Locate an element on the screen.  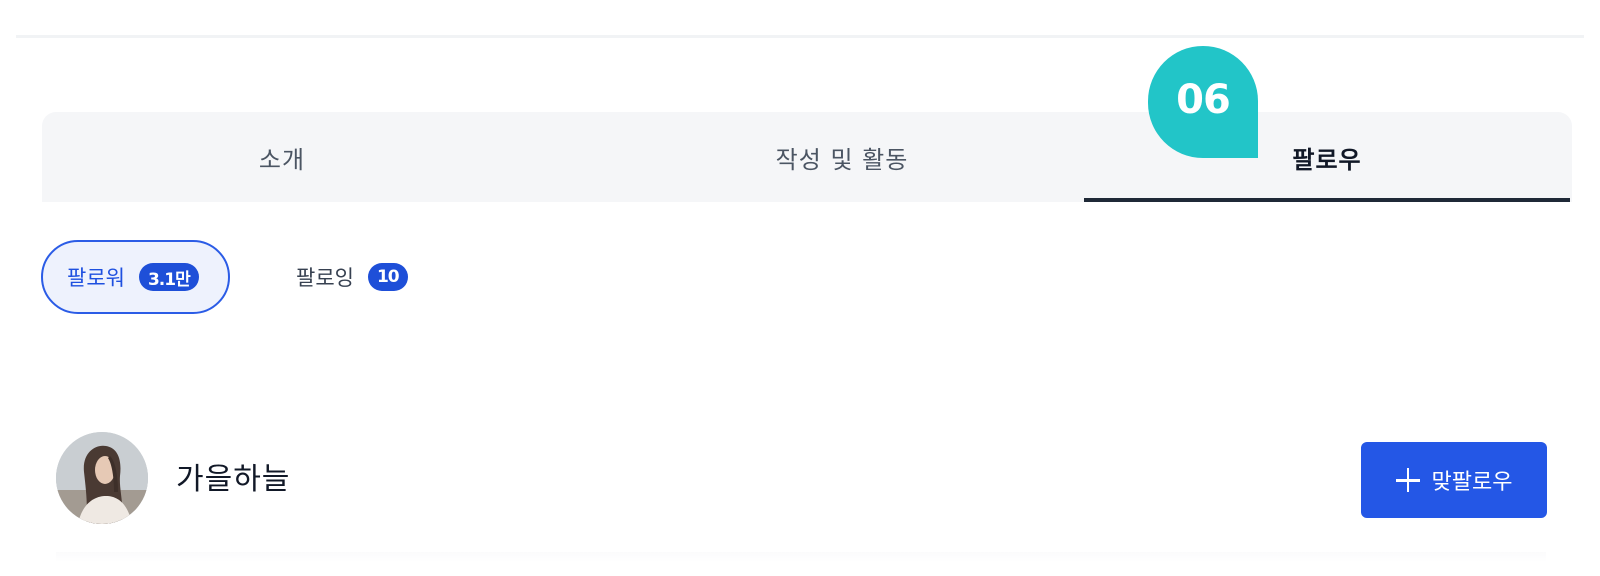
follow-back-button: 맞팔로우 is located at coordinates (1454, 480).